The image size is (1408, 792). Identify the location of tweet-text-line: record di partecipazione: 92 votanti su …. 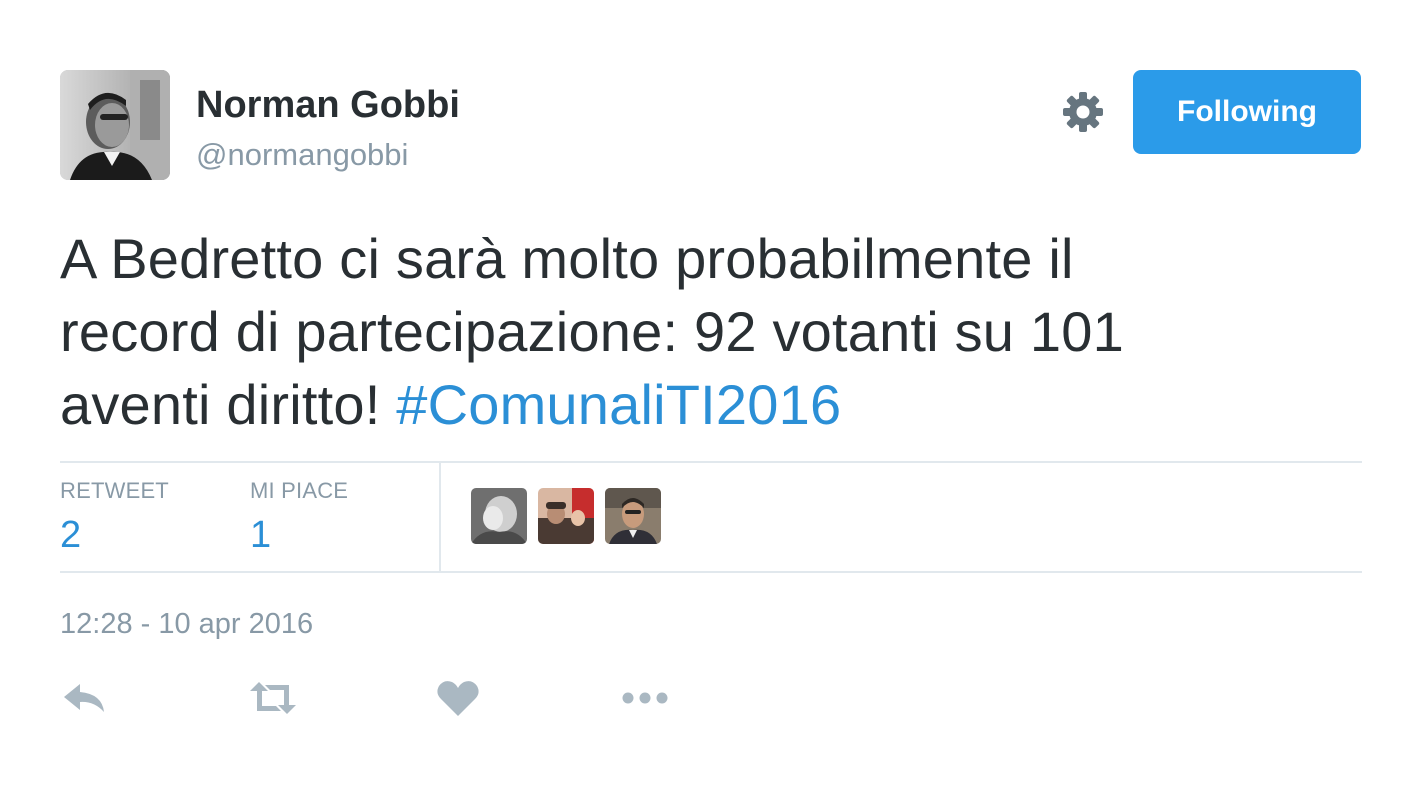
(592, 331).